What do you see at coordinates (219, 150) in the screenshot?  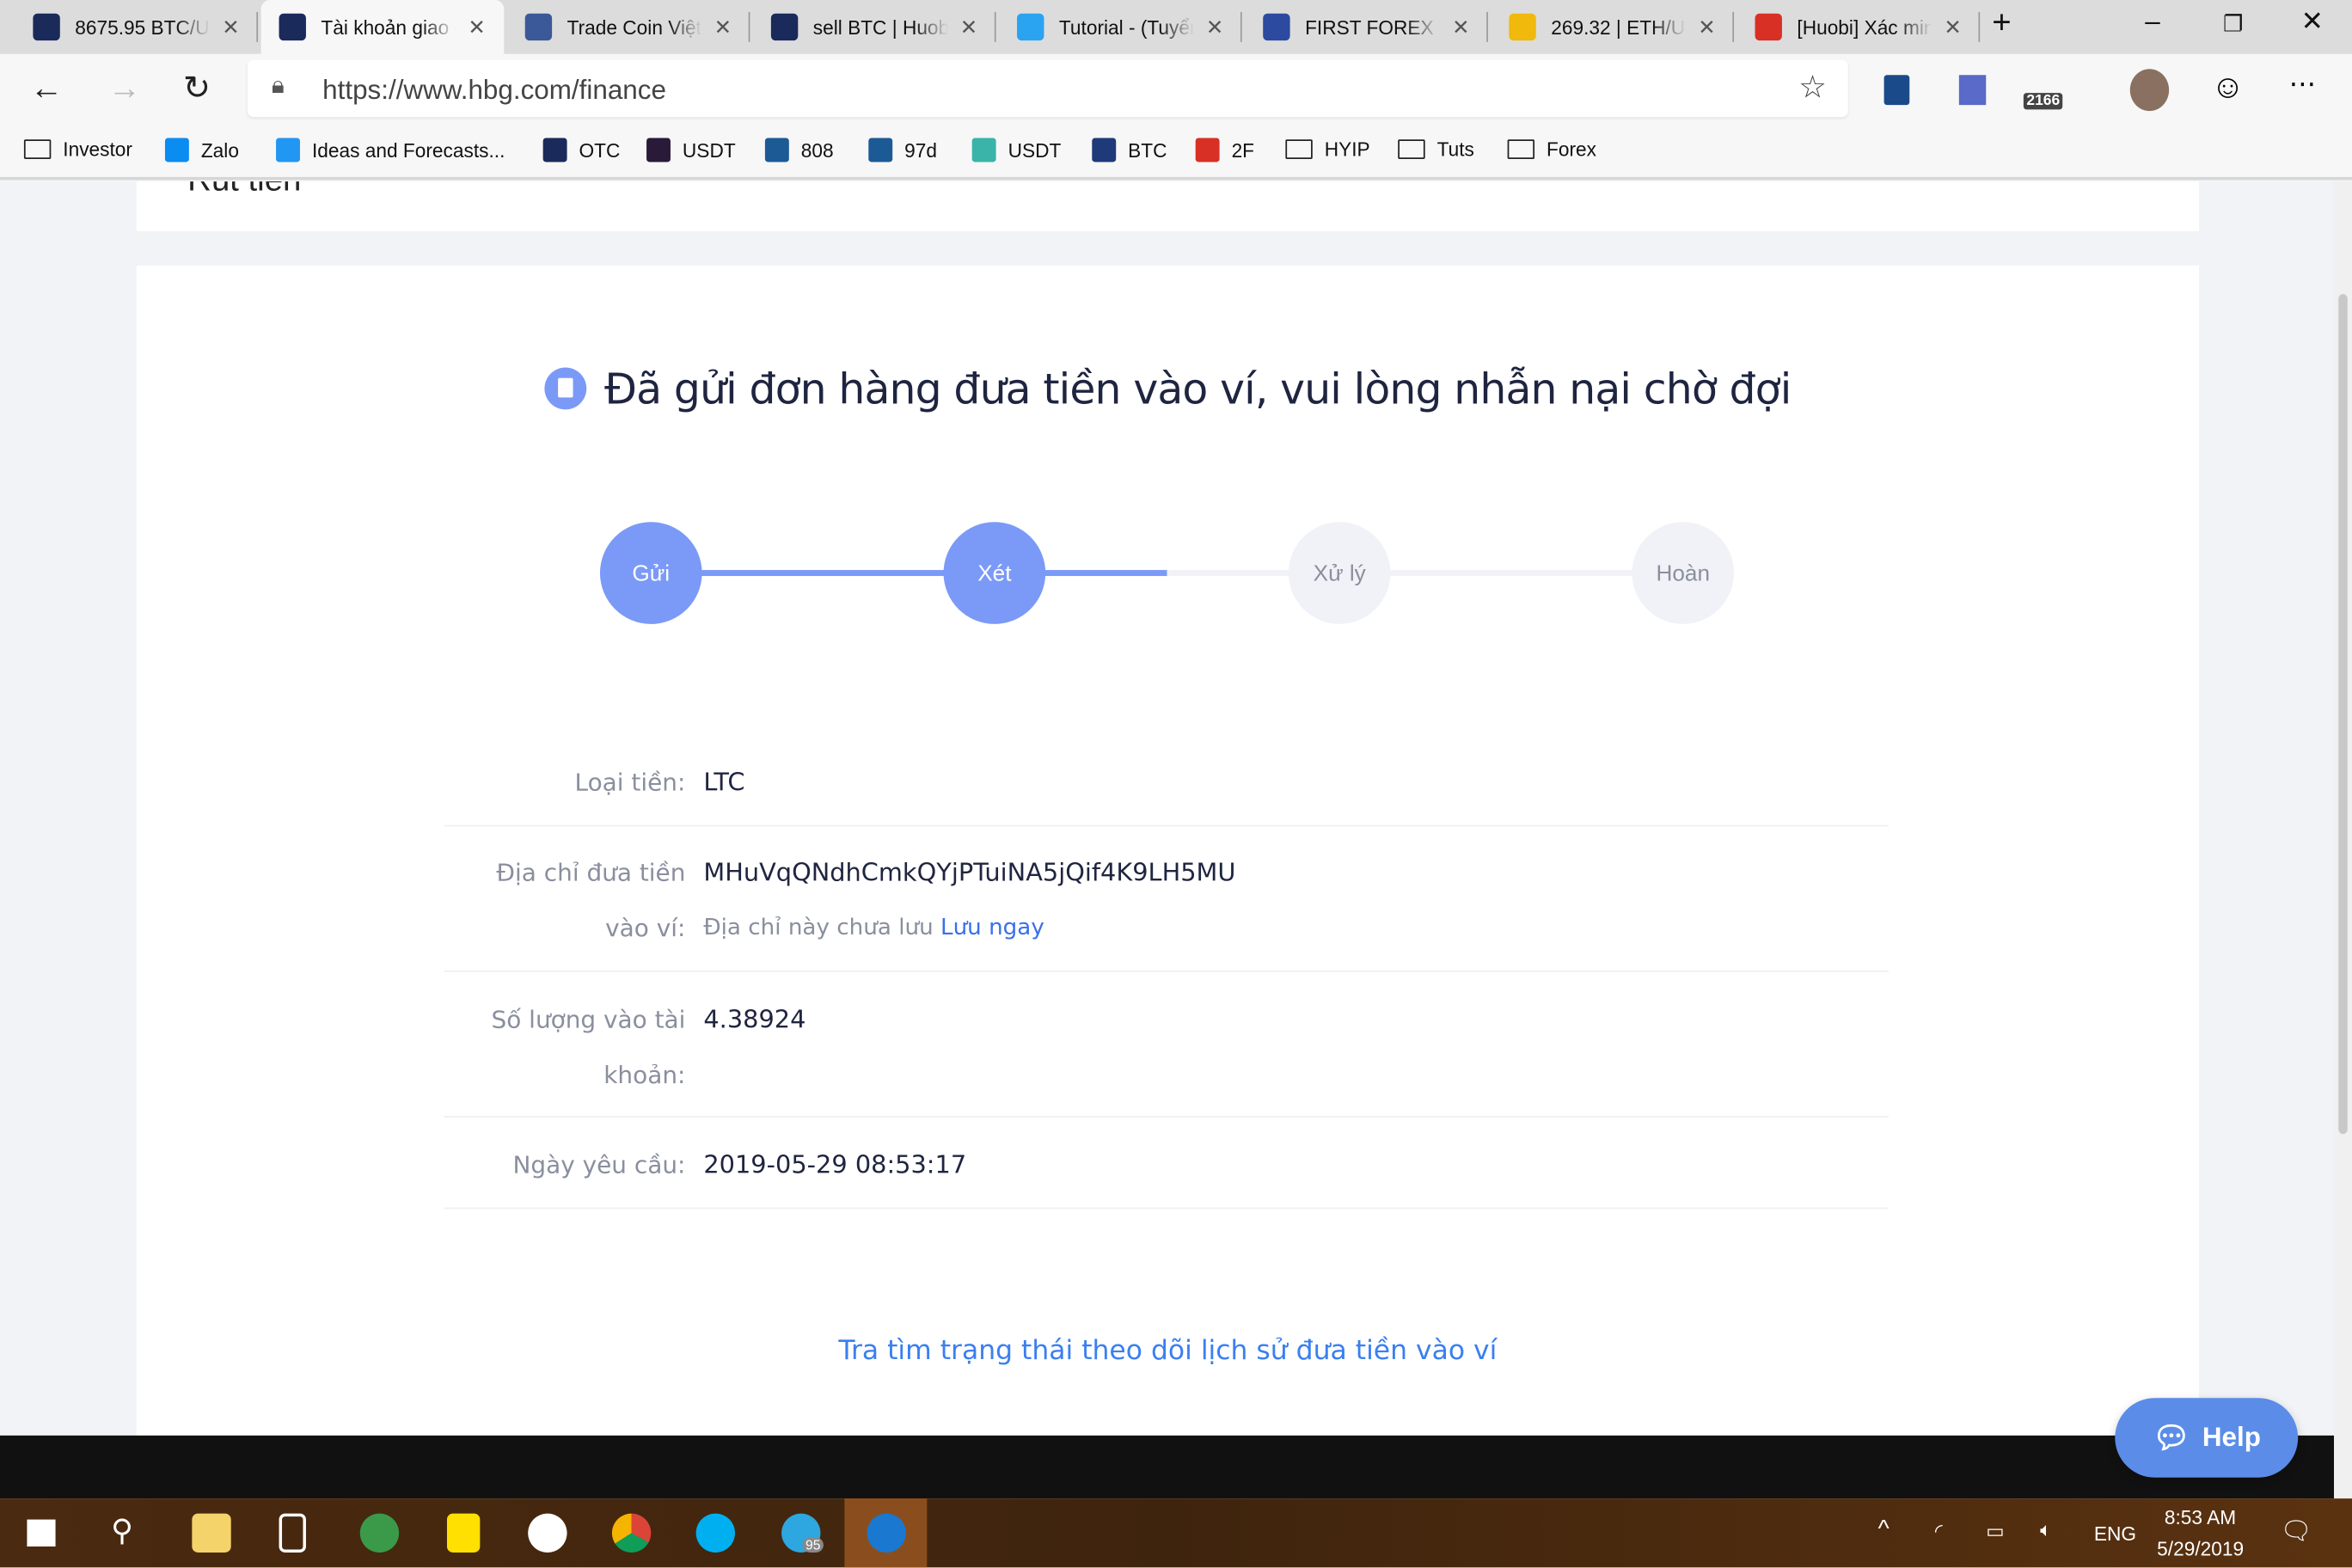 I see `bookmark-label: Zalo` at bounding box center [219, 150].